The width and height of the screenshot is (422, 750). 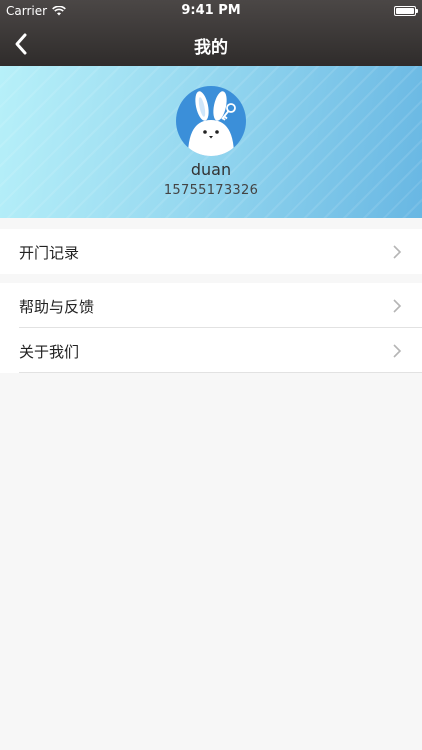 I want to click on menu-group-support: 帮助与反馈 关于我们, so click(x=211, y=328).